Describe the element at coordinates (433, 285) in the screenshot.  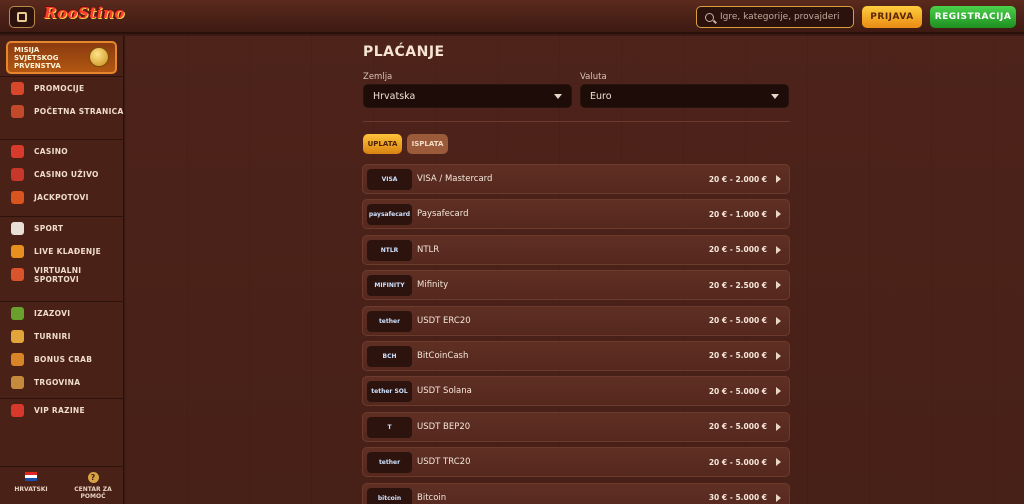
I see `payment-method-name: Mifinity` at that location.